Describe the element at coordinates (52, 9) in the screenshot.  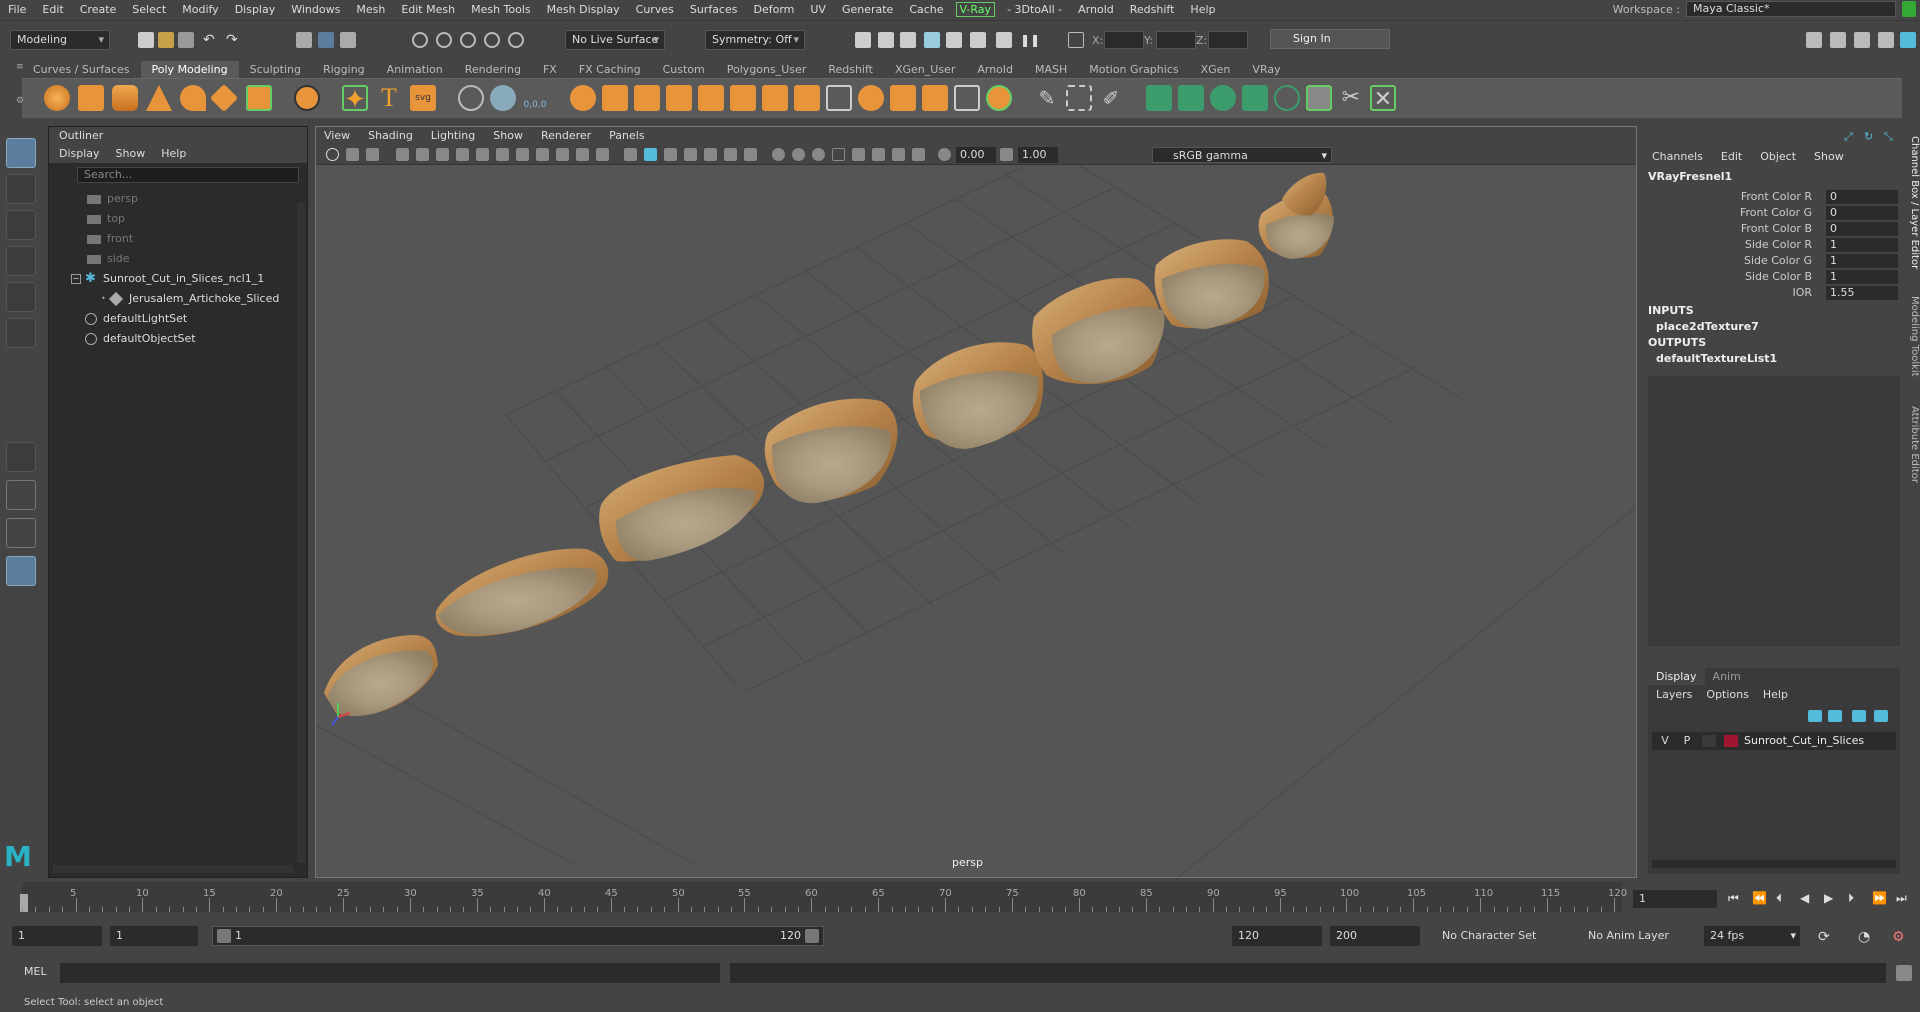
I see `menu-edit: Edit` at that location.